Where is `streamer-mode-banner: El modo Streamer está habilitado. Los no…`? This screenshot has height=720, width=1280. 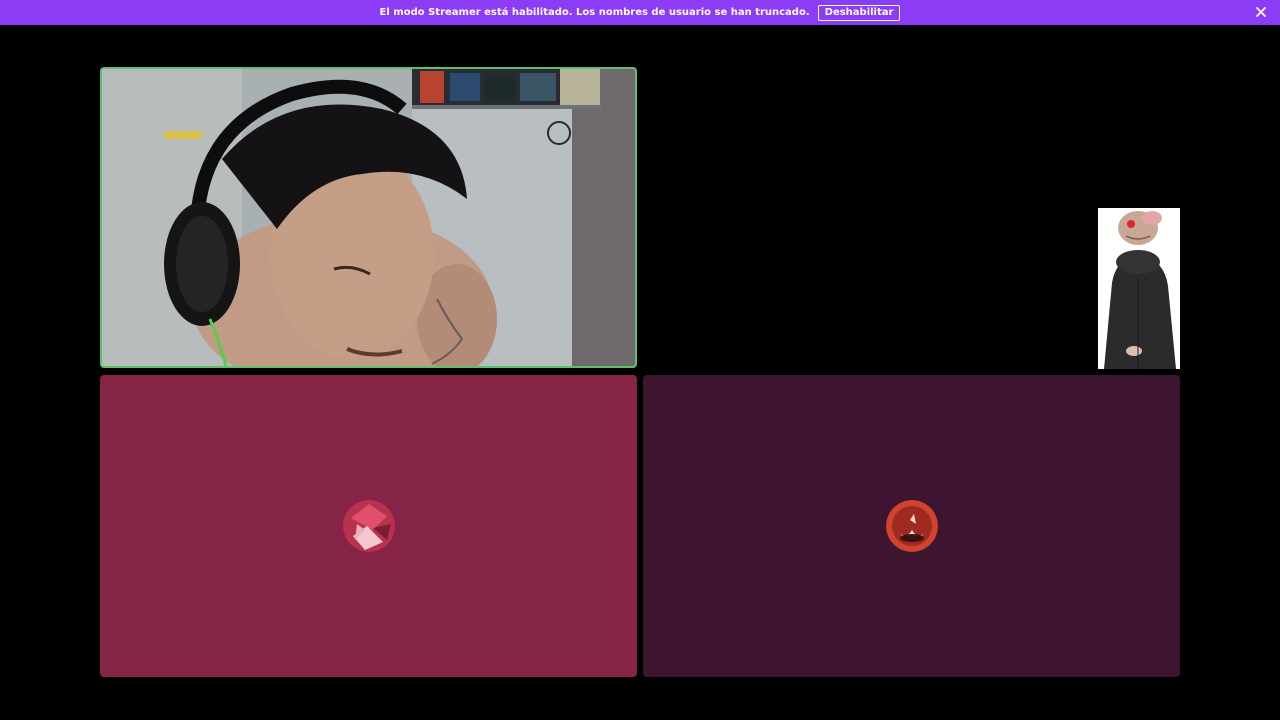
streamer-mode-banner: El modo Streamer está habilitado. Los no… is located at coordinates (640, 12).